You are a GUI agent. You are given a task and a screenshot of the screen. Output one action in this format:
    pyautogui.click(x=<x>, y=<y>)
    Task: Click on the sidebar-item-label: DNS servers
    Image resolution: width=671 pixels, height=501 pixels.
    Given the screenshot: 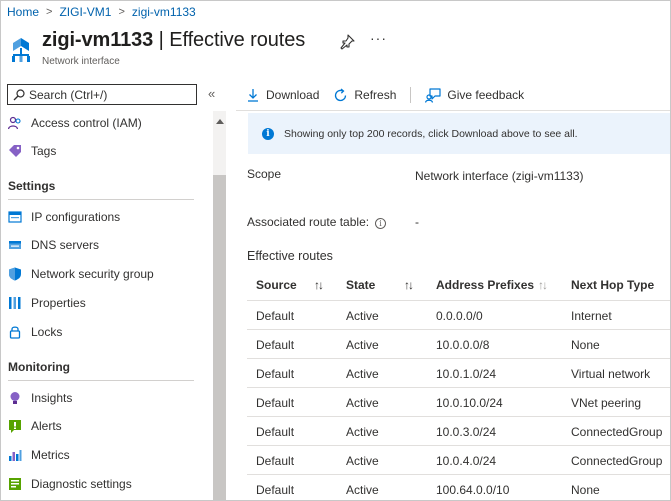 What is the action you would take?
    pyautogui.click(x=65, y=245)
    